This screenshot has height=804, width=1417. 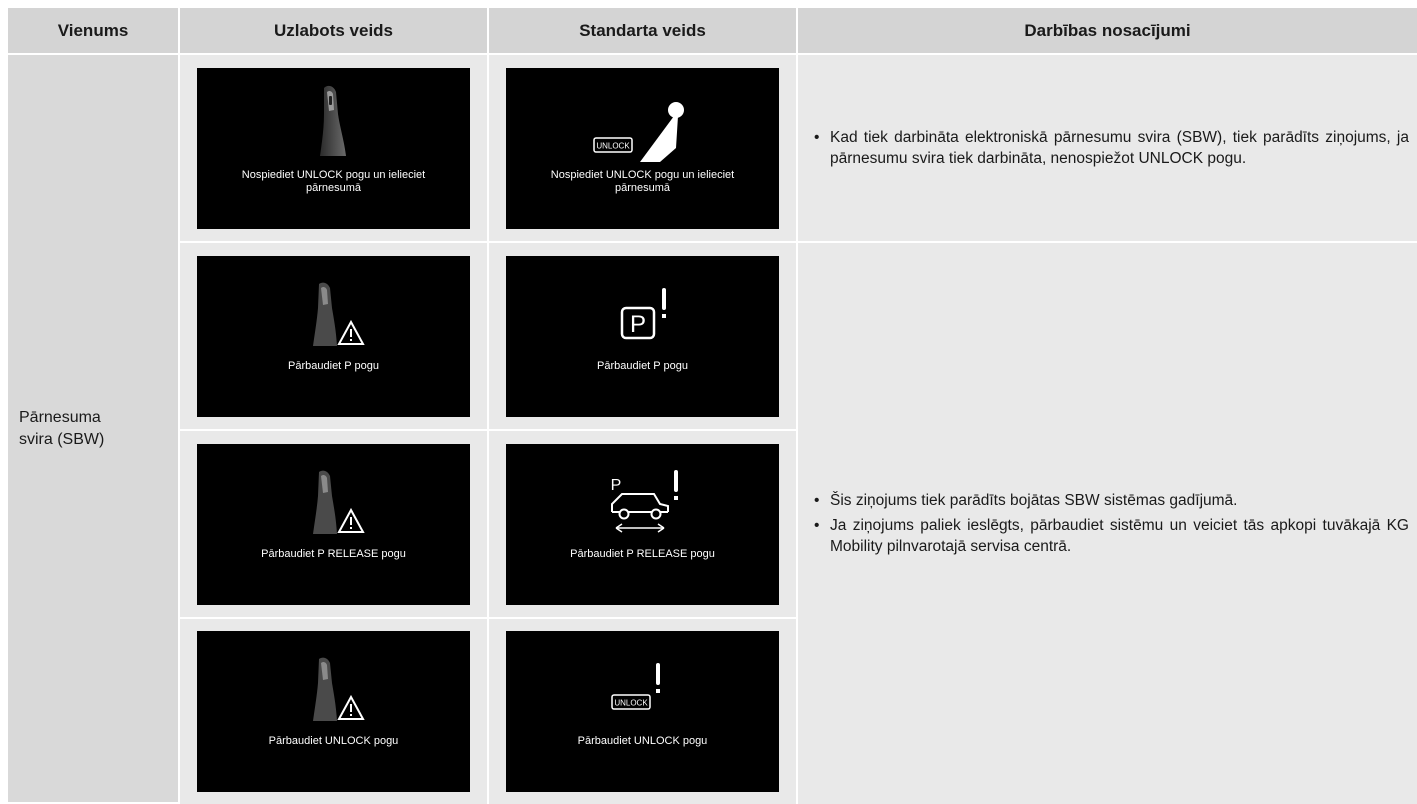 I want to click on item-cell: Pārnesuma svira (SBW), so click(x=94, y=429).